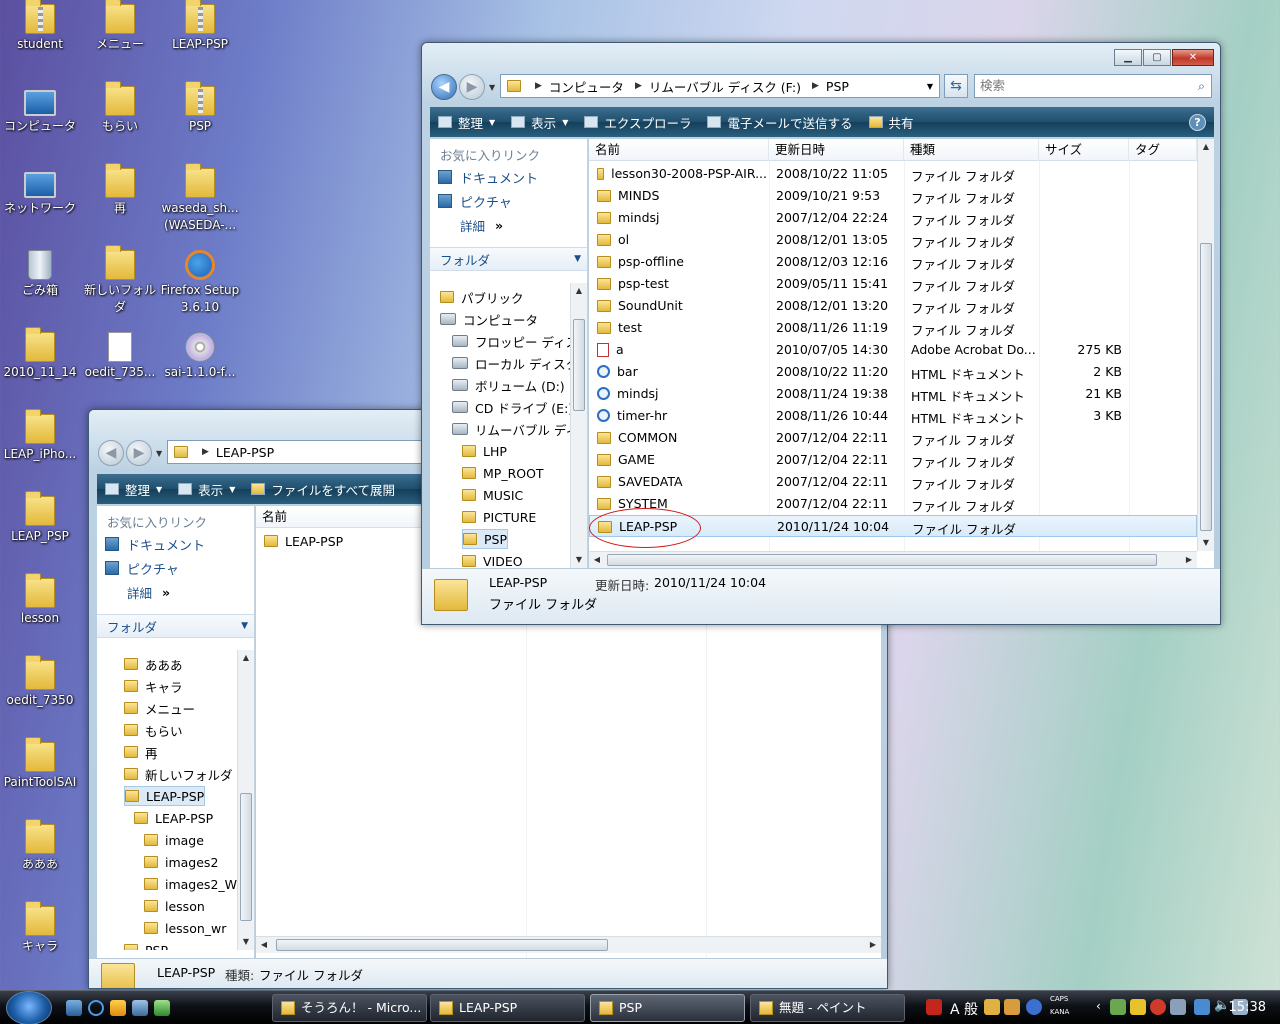 This screenshot has width=1280, height=1024. I want to click on acrobat-icon, so click(934, 1007).